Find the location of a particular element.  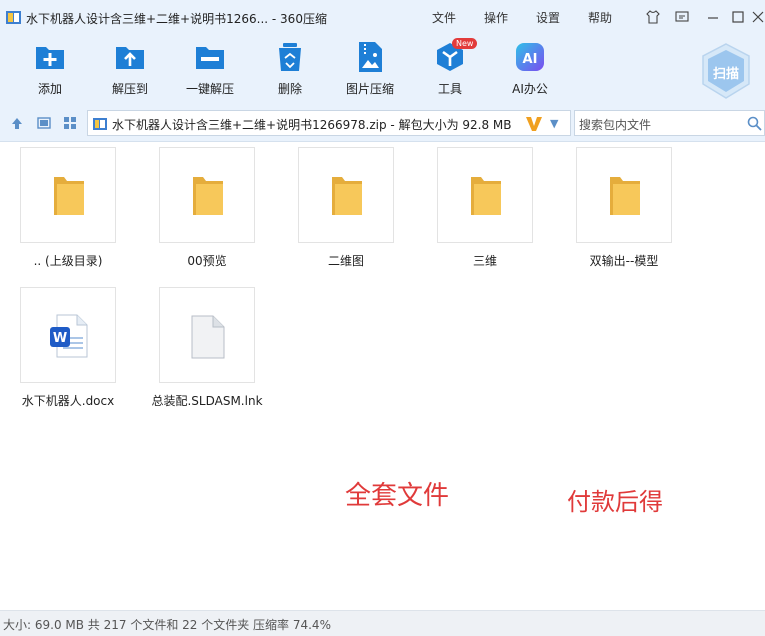

file-thumb: W is located at coordinates (68, 335).